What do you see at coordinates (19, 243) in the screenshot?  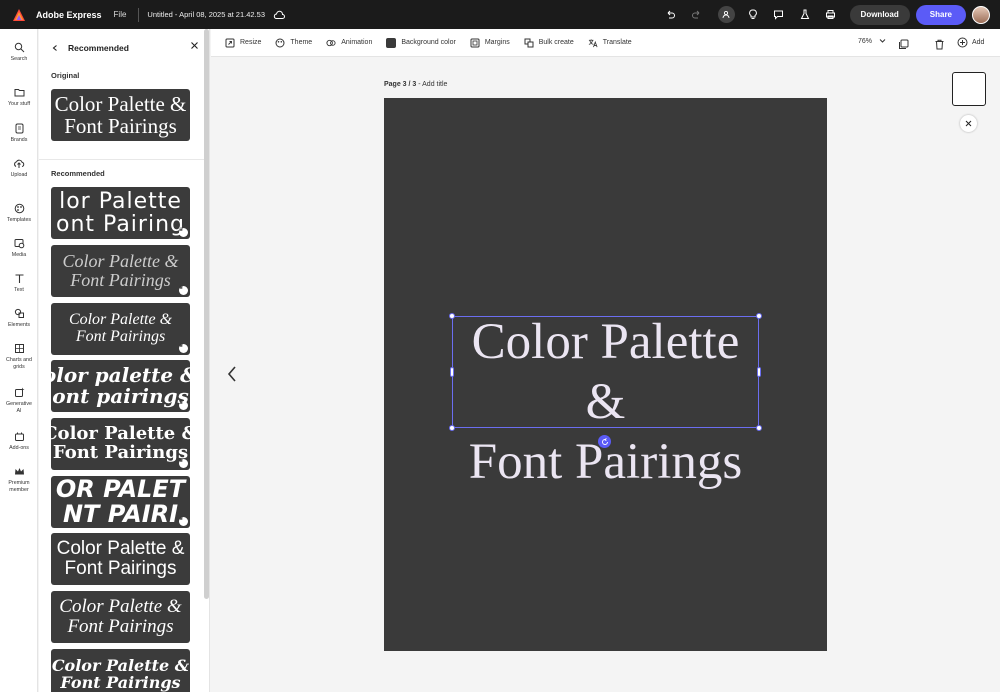 I see `media-icon` at bounding box center [19, 243].